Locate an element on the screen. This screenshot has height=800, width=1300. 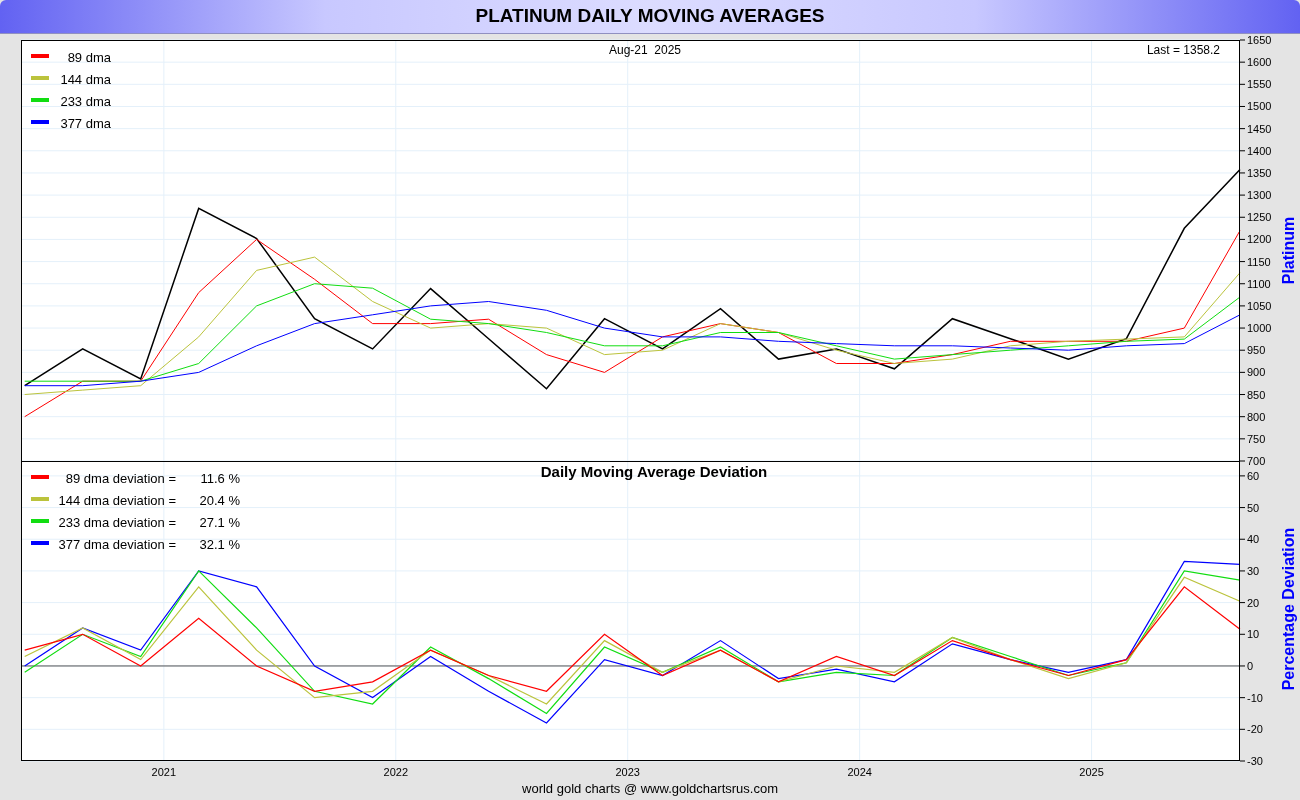
x-axis-label: 2023 is located at coordinates (627, 772).